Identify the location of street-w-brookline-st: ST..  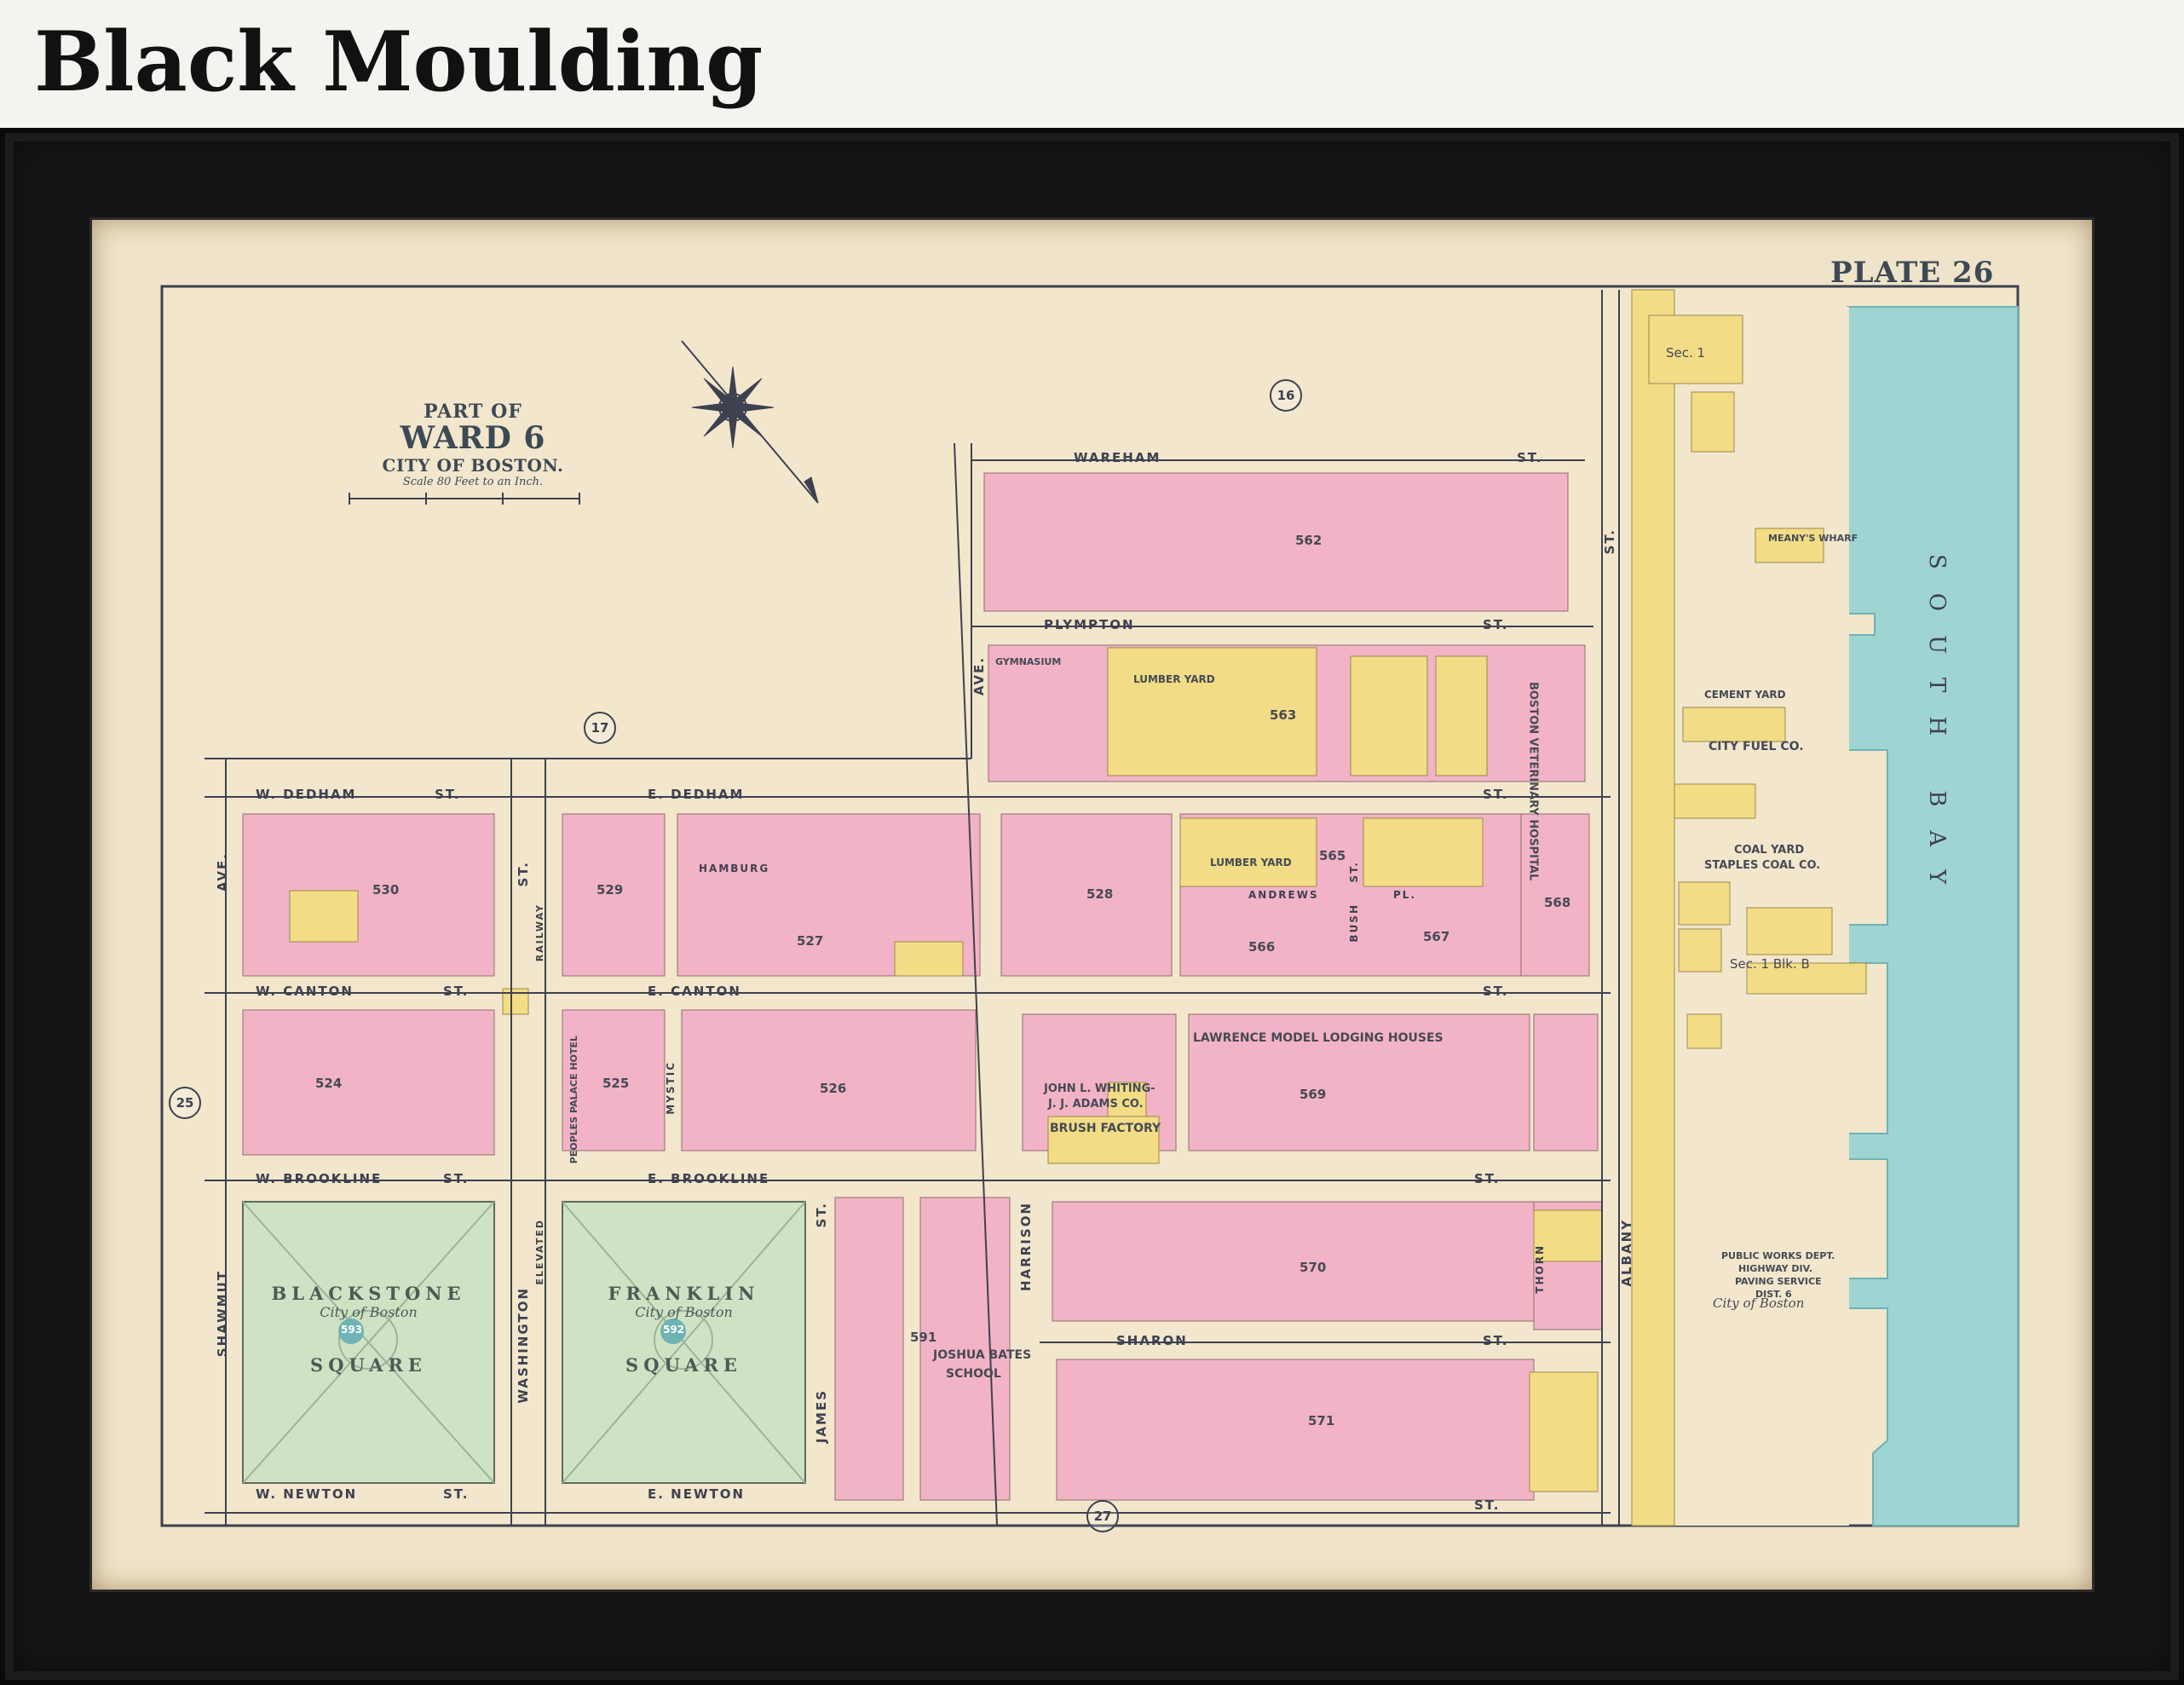
(456, 1178).